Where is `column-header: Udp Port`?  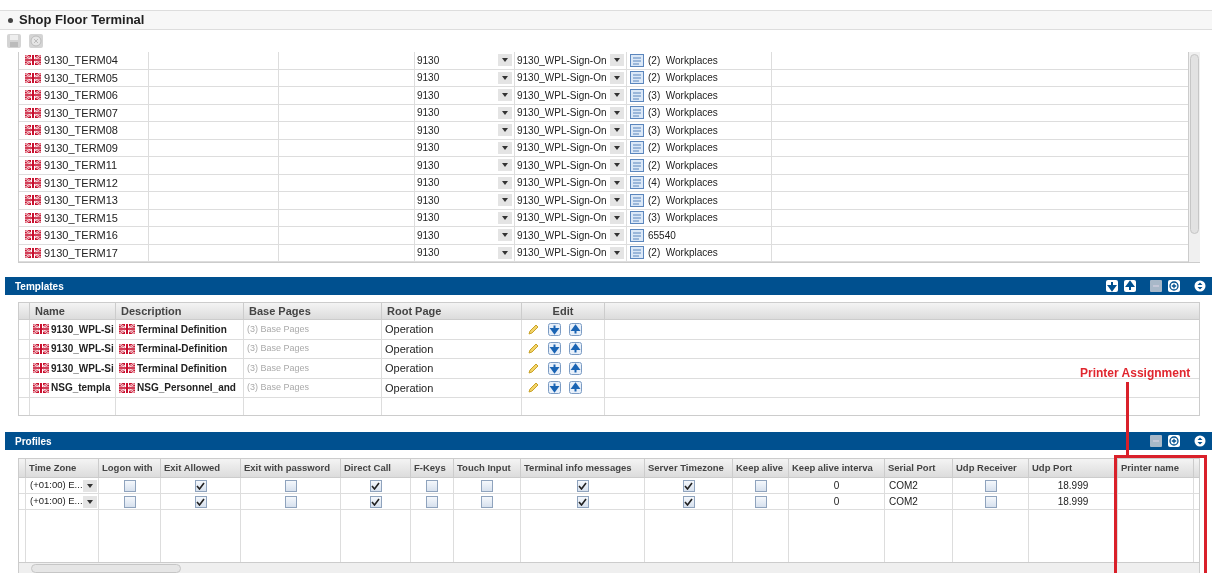
column-header: Udp Port is located at coordinates (1052, 468).